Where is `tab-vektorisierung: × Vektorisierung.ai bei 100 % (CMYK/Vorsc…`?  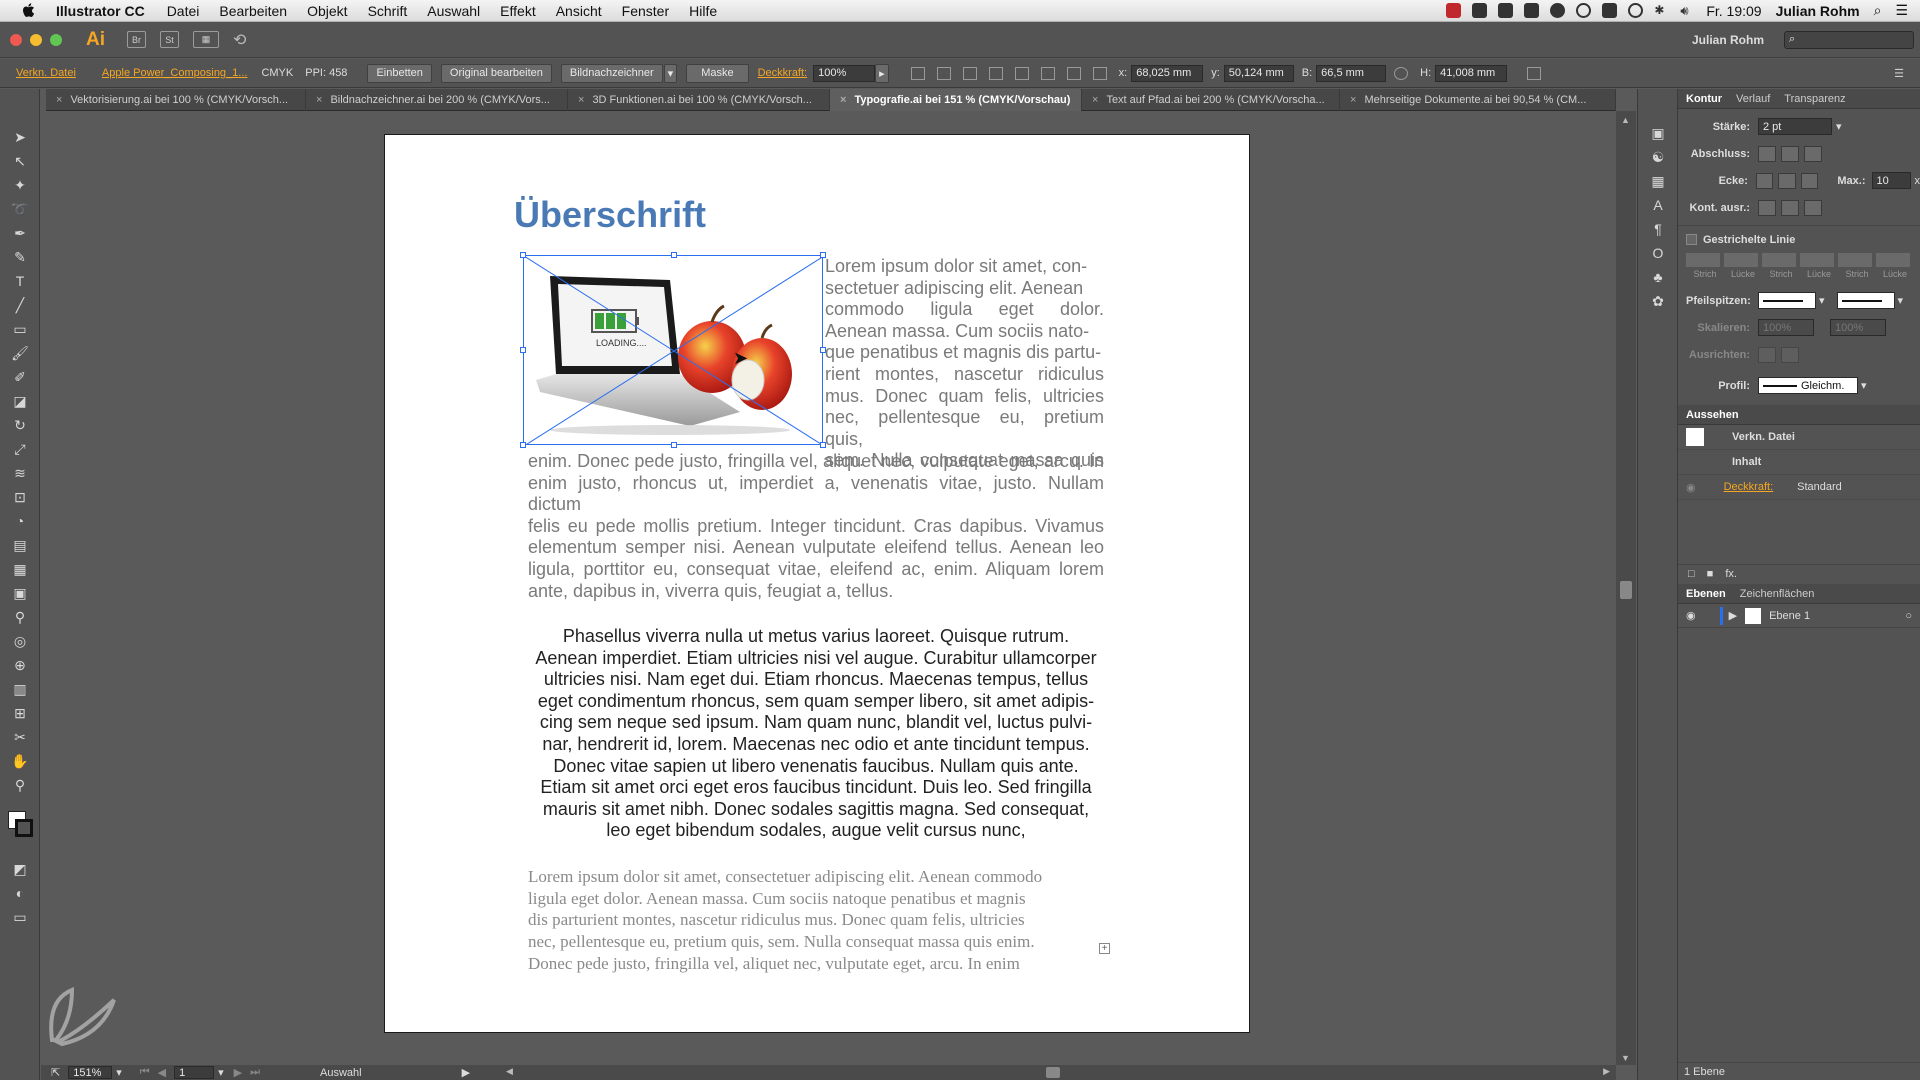
tab-vektorisierung: × Vektorisierung.ai bei 100 % (CMYK/Vorsc… is located at coordinates (176, 99).